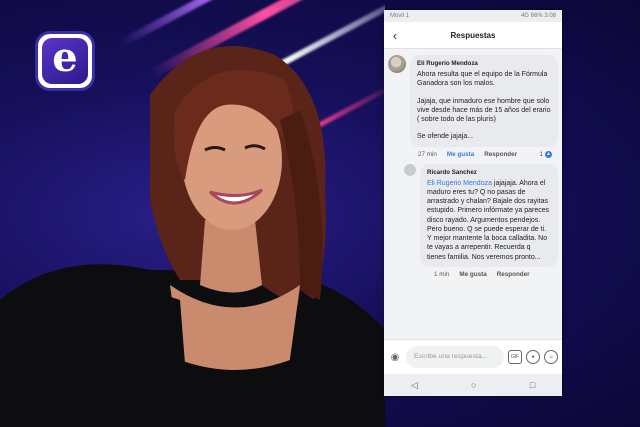 This screenshot has width=640, height=427. Describe the element at coordinates (414, 385) in the screenshot. I see `nav-back-icon: ◁` at that location.